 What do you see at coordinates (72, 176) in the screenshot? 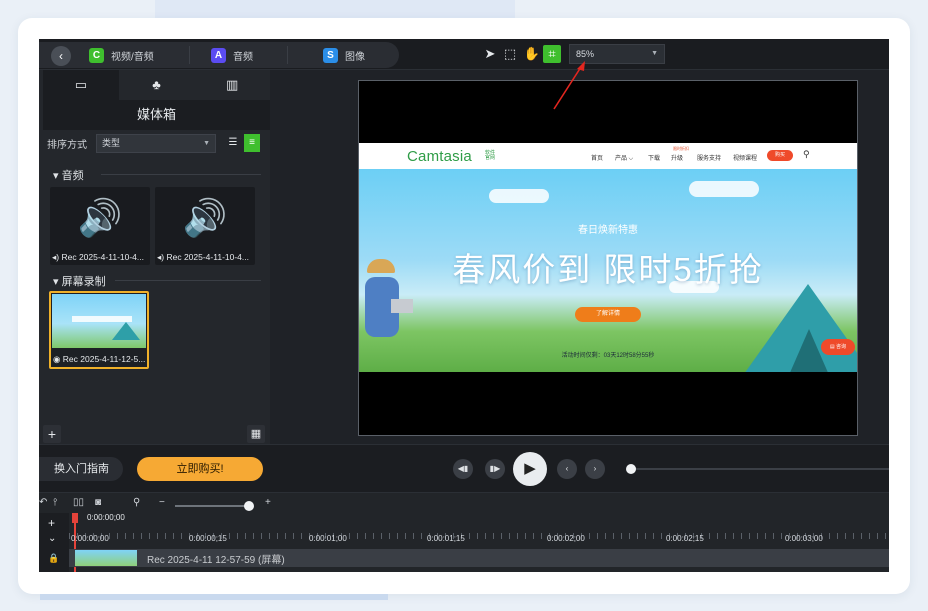
I see `section-title: 音频` at bounding box center [72, 176].